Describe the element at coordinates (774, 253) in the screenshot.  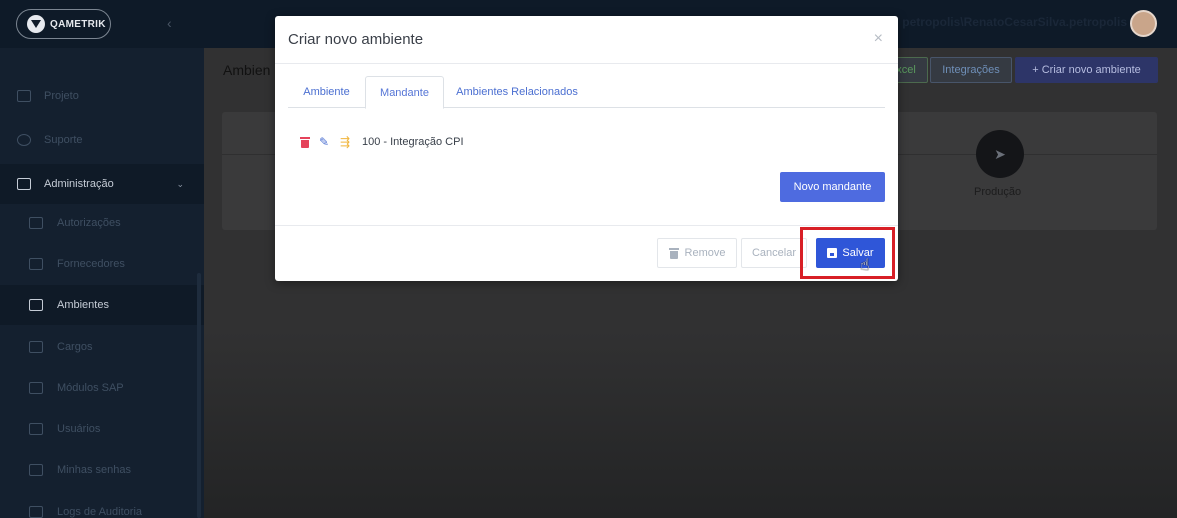
I see `cancel-button: Cancelar` at that location.